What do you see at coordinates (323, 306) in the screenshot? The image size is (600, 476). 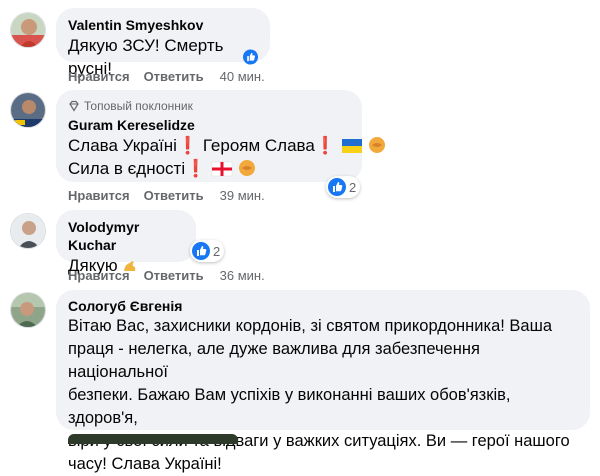 I see `comment-author: Сологуб Євгенія` at bounding box center [323, 306].